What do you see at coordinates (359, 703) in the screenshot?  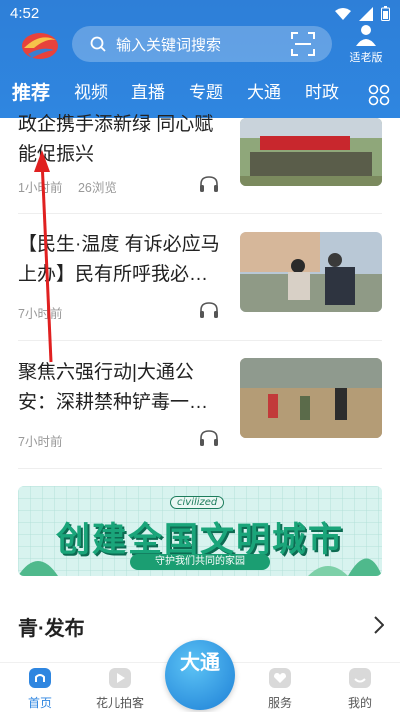 I see `nav-mine-label: 我的` at bounding box center [359, 703].